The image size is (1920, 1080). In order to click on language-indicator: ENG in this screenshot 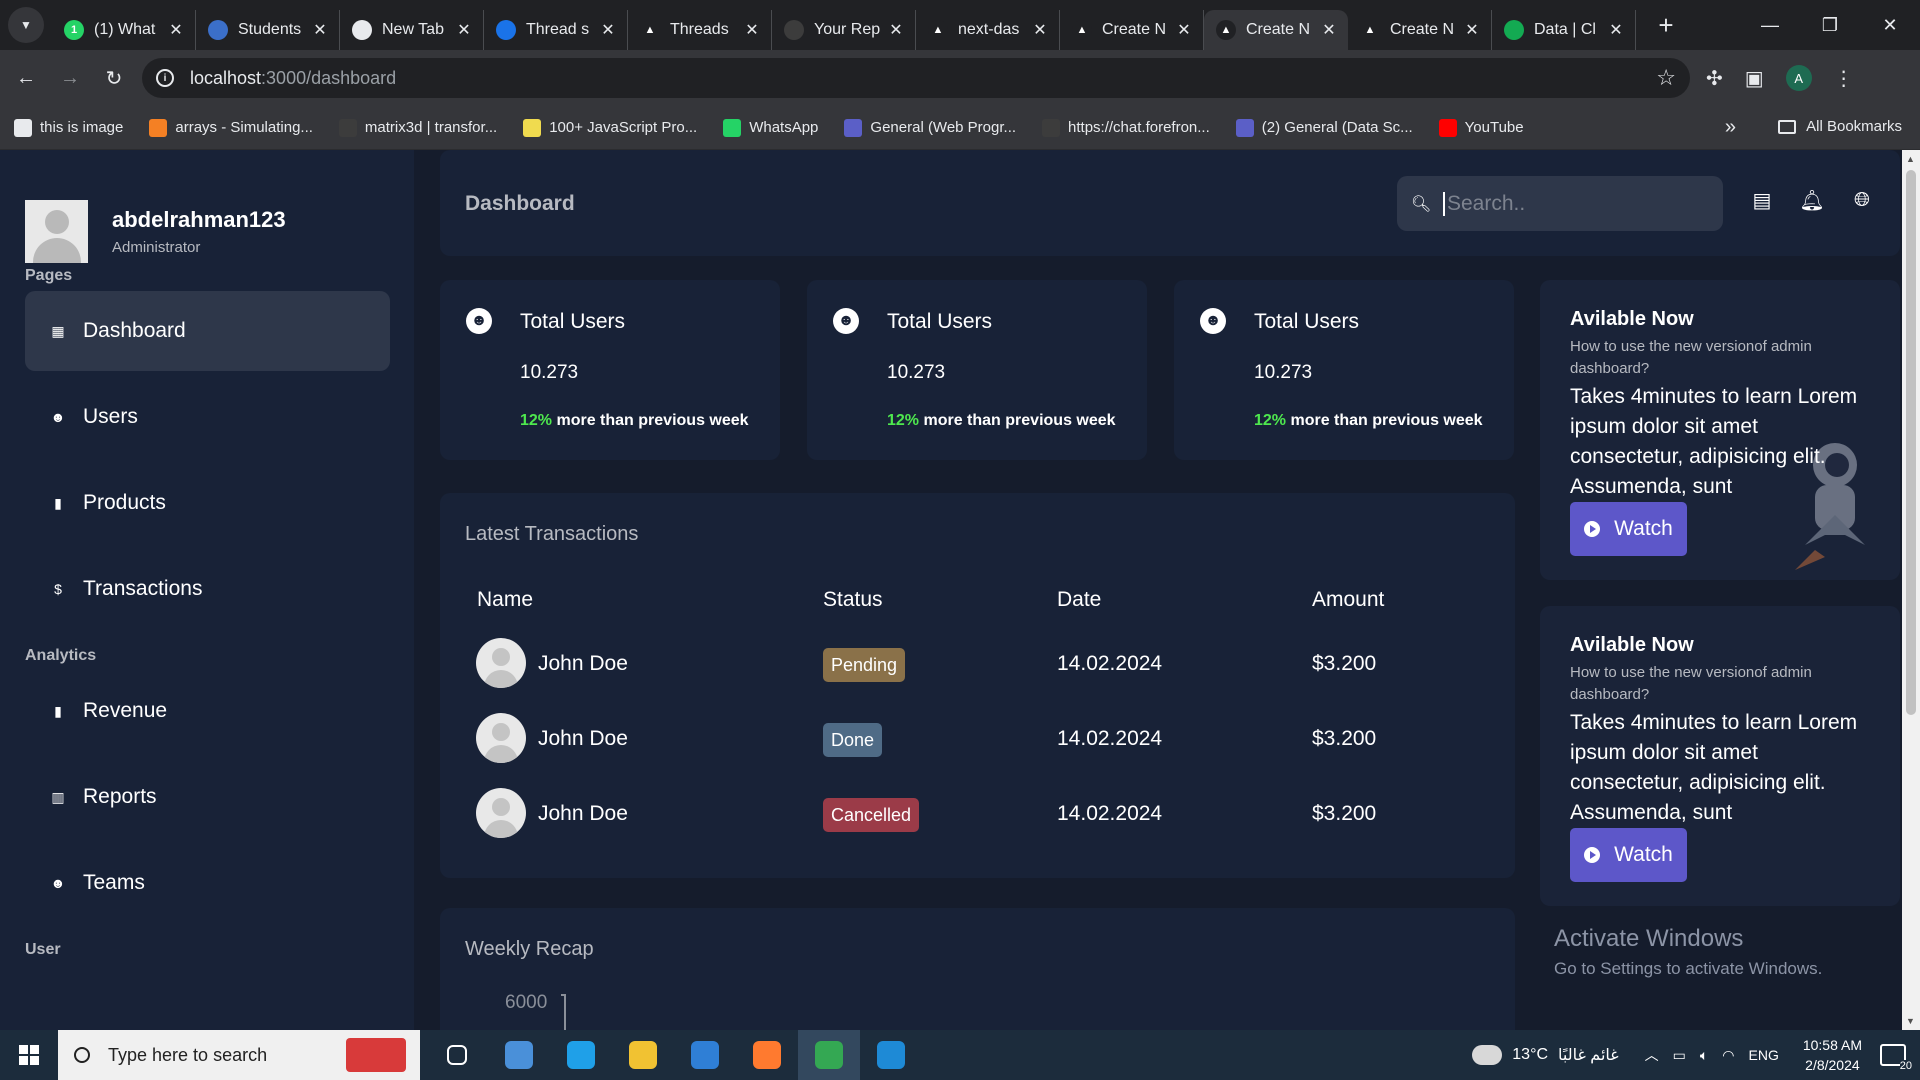, I will do `click(1764, 1055)`.